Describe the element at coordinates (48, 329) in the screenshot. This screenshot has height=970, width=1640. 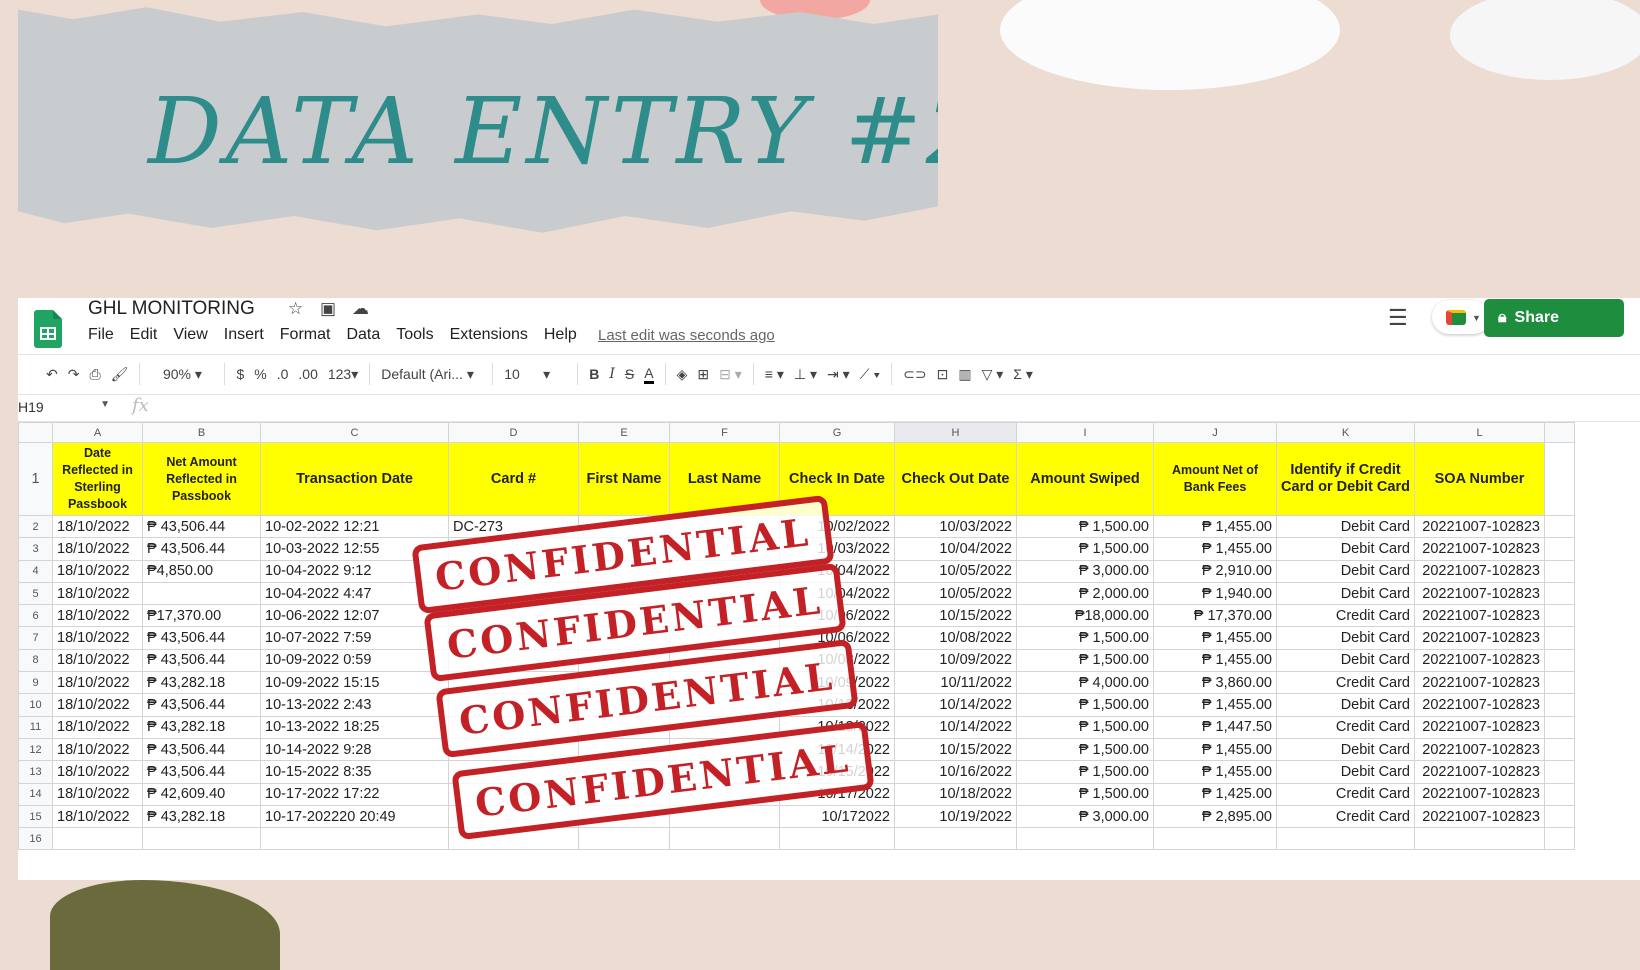
I see `sheets-logo-icon` at that location.